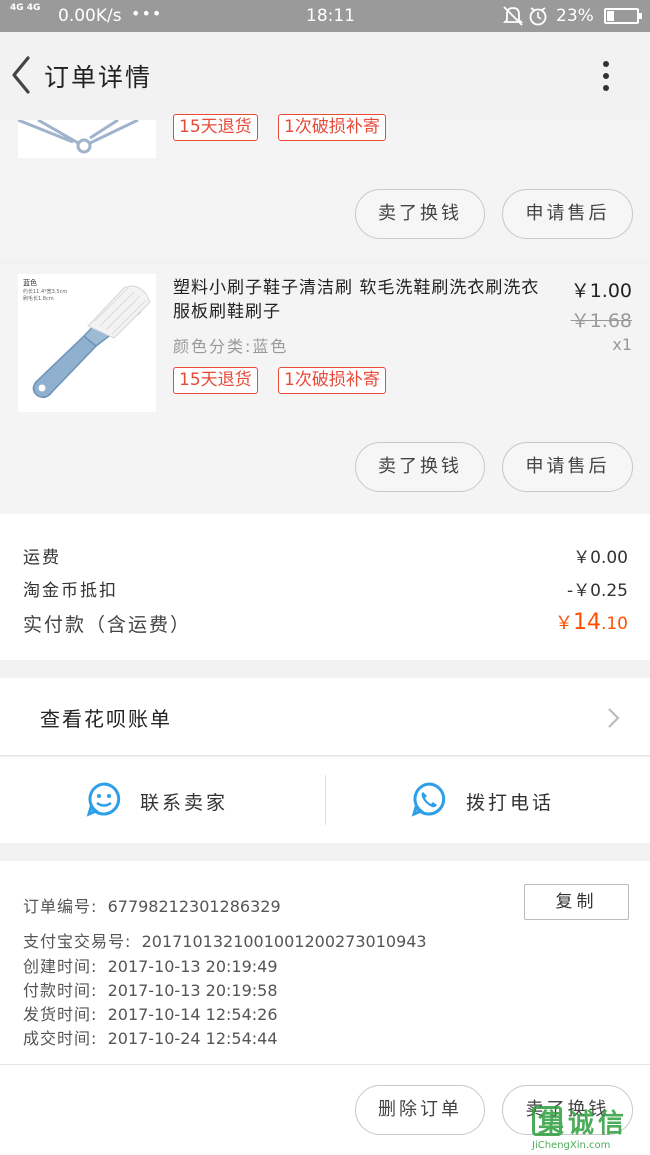  What do you see at coordinates (42, 558) in the screenshot?
I see `shipping-label: 运费` at bounding box center [42, 558].